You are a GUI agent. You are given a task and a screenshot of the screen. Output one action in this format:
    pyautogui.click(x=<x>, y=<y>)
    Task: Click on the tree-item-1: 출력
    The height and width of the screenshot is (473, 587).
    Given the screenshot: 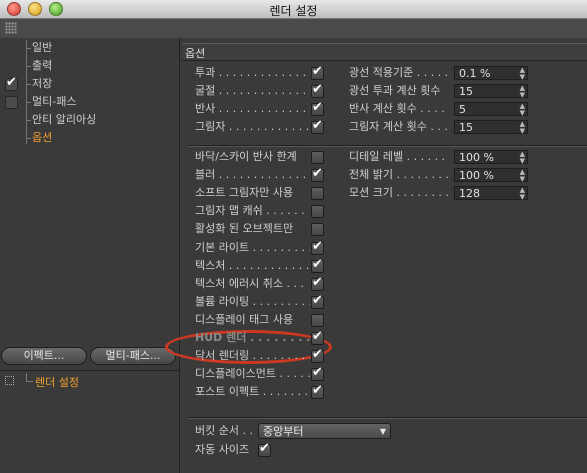 What is the action you would take?
    pyautogui.click(x=38, y=66)
    